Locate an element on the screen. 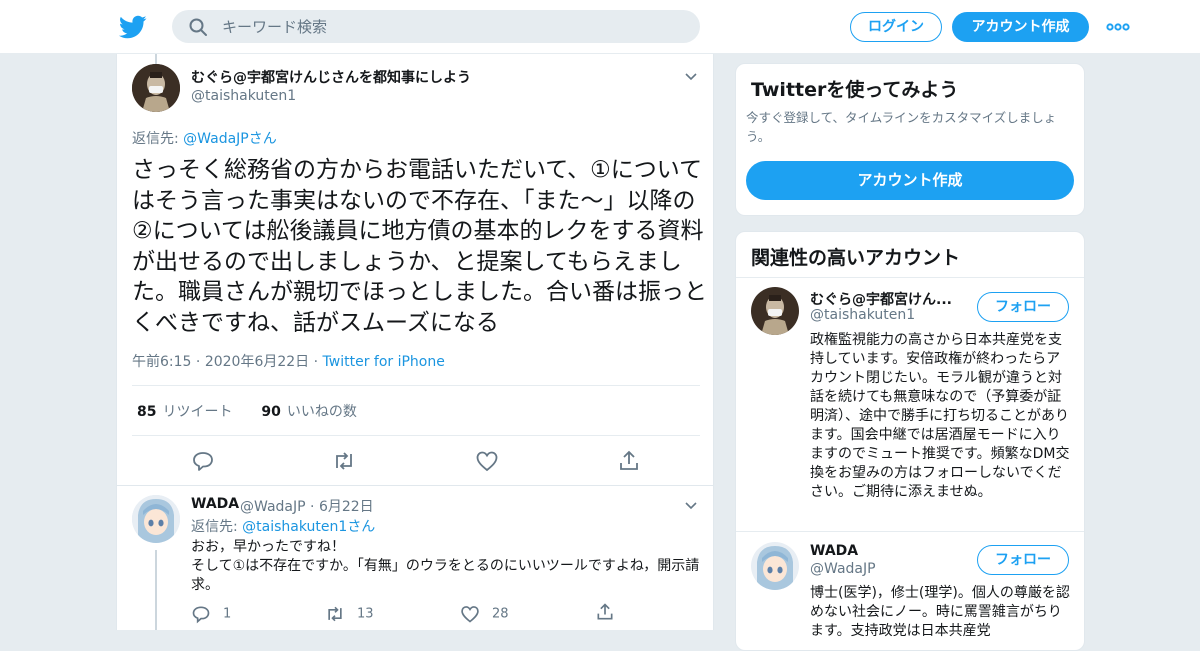 This screenshot has height=651, width=1200. section-divider is located at coordinates (415, 485).